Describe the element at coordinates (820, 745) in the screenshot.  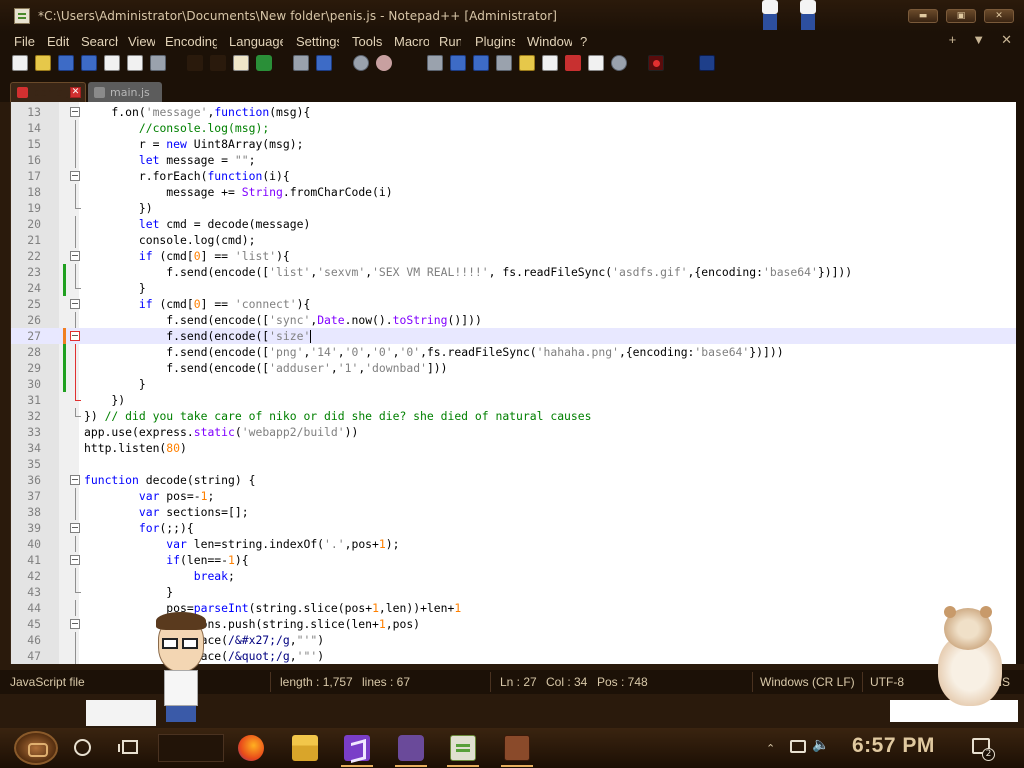
I see `volume-icon: 🔈` at that location.